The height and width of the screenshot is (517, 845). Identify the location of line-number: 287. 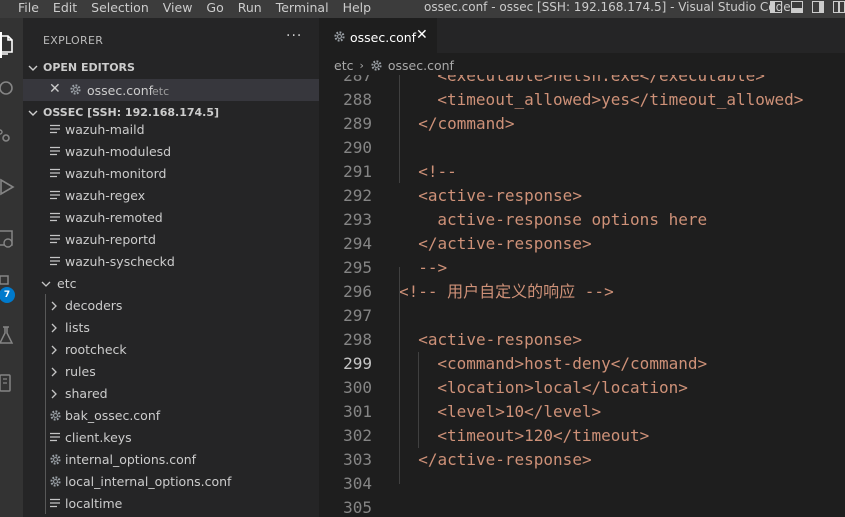
(357, 80).